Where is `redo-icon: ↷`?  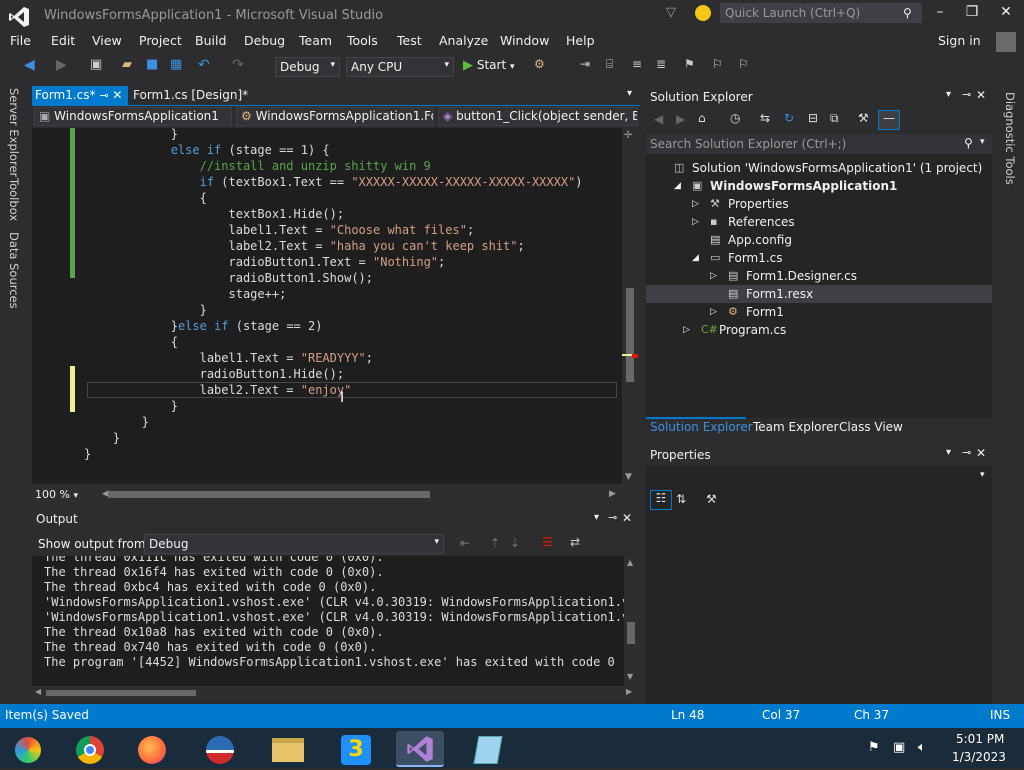
redo-icon: ↷ is located at coordinates (242, 67).